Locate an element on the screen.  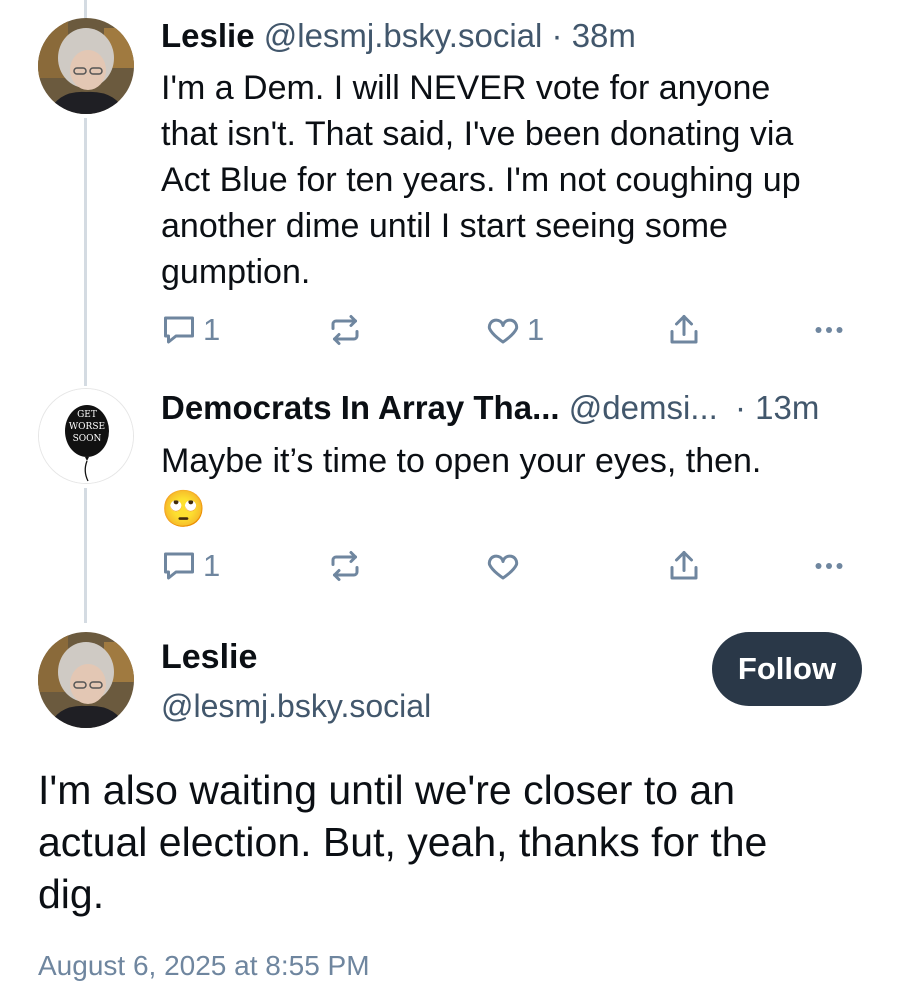
post-timestamp: August 6, 2025 at 8:55 PM is located at coordinates (204, 965).